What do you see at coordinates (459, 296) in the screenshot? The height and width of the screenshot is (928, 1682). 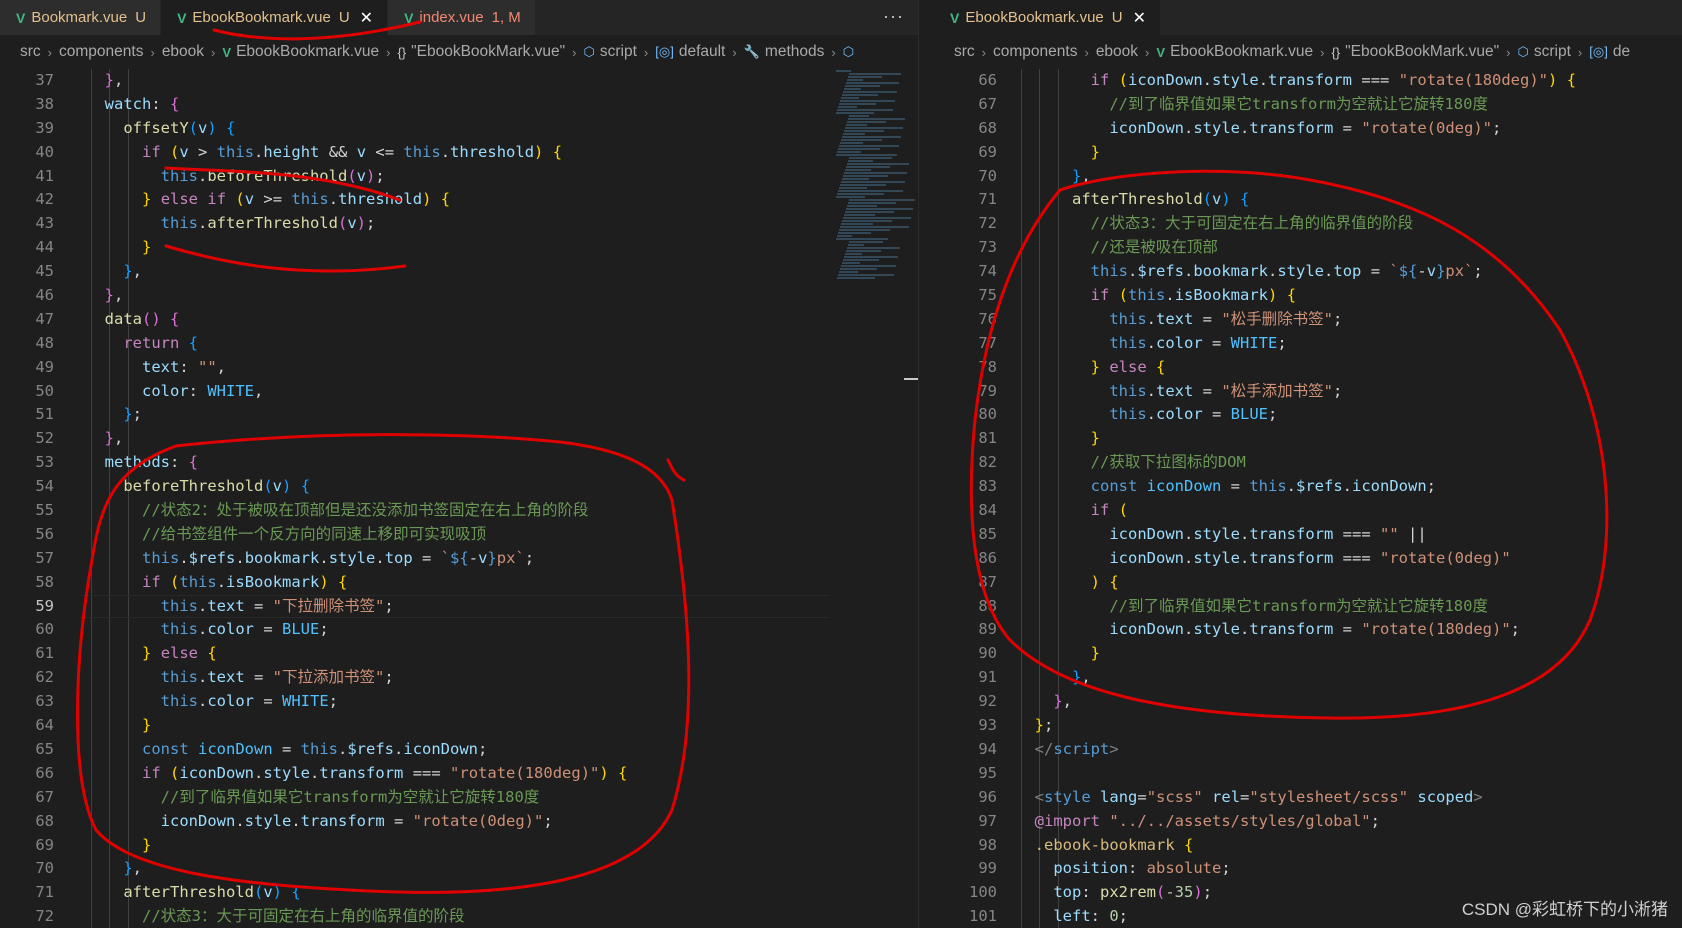 I see `code-line: 46 },` at bounding box center [459, 296].